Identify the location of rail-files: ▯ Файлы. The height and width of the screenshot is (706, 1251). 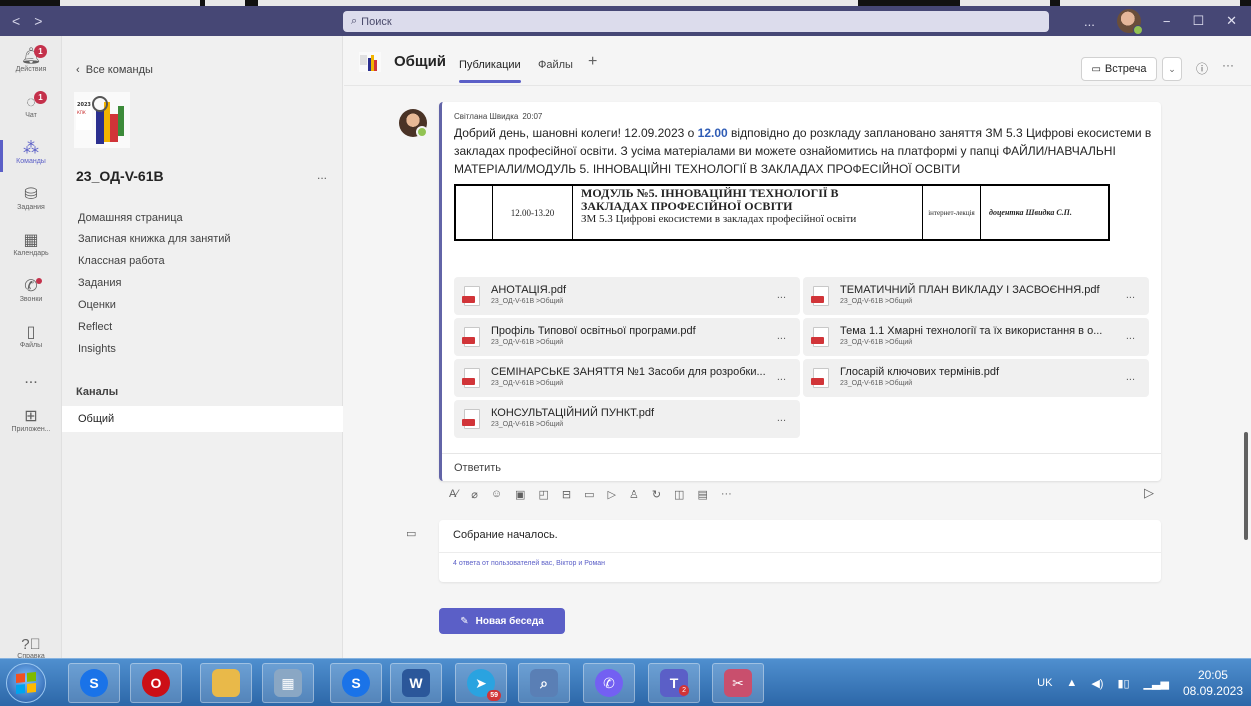
(31, 336).